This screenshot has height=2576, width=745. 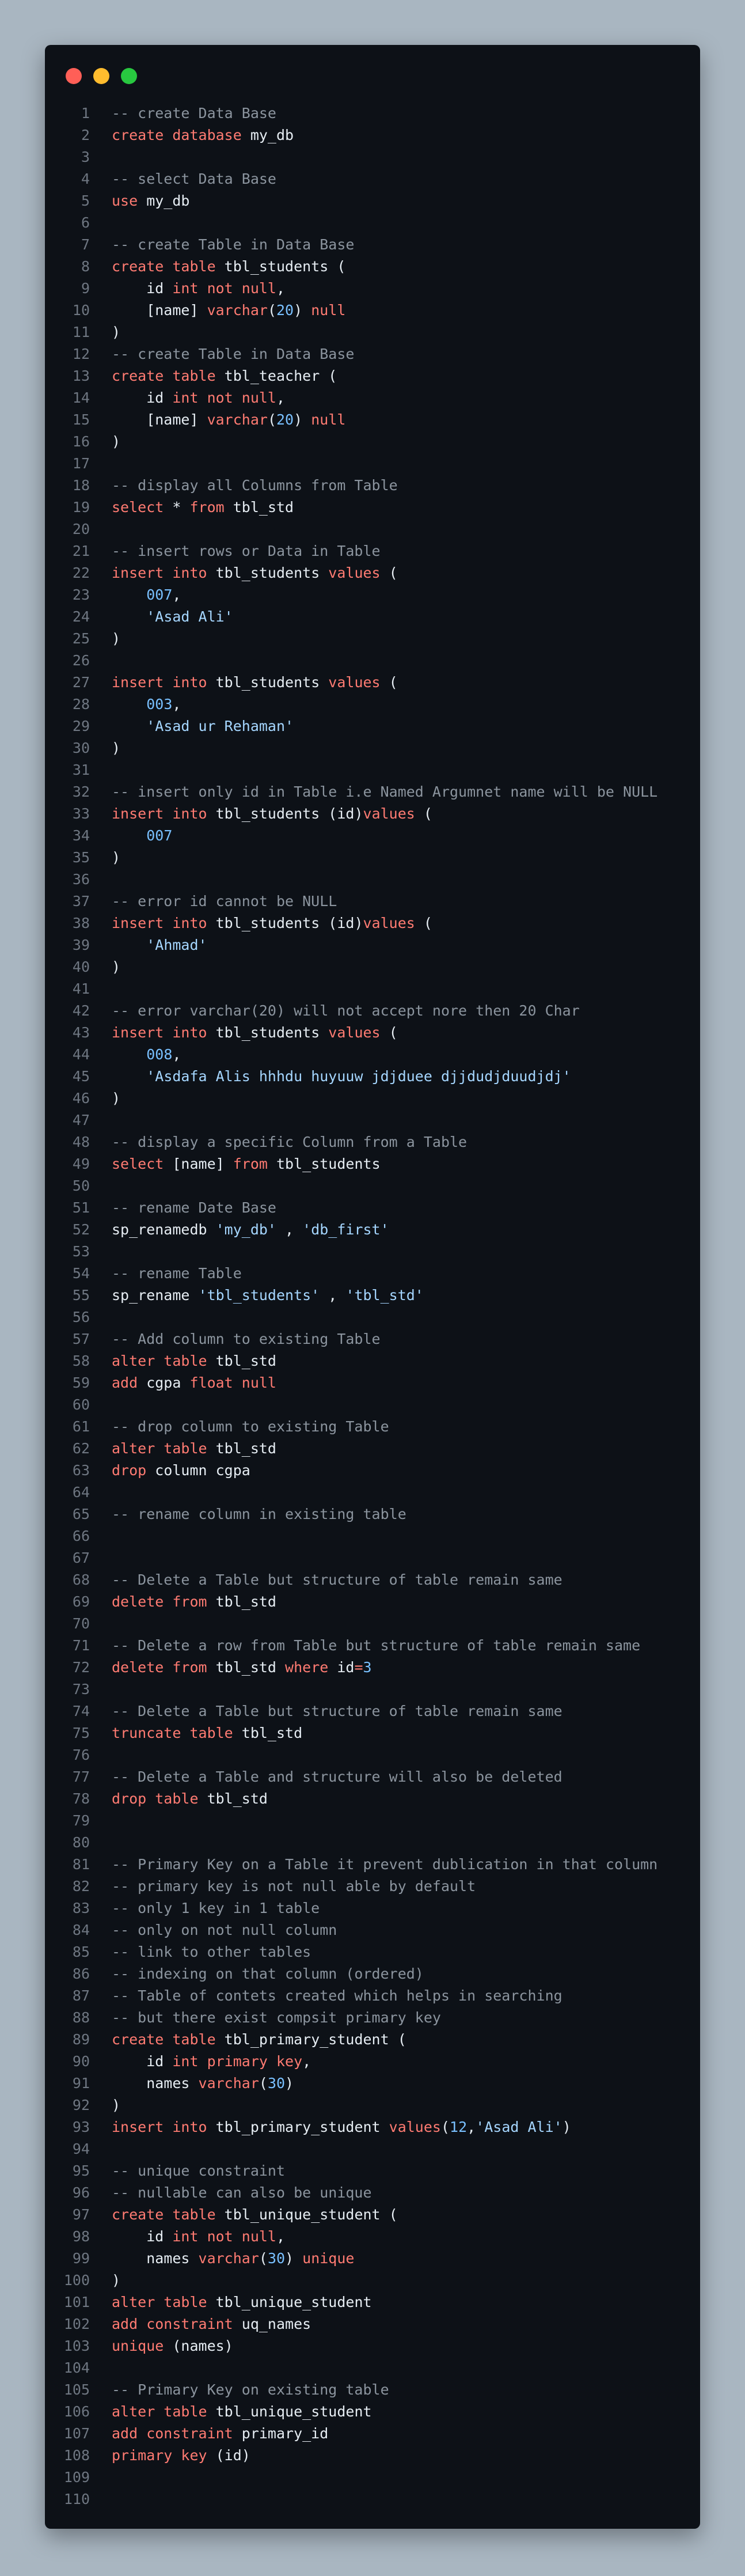 I want to click on line-number: 8, so click(x=85, y=266).